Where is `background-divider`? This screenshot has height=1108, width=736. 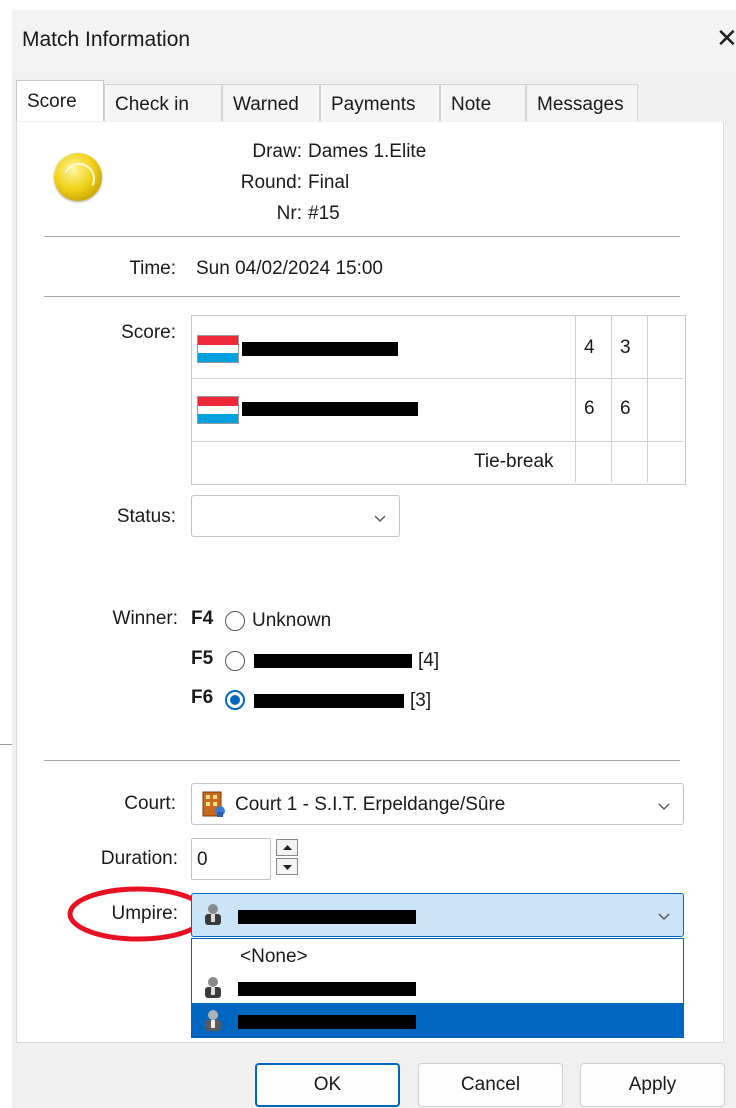 background-divider is located at coordinates (6, 744).